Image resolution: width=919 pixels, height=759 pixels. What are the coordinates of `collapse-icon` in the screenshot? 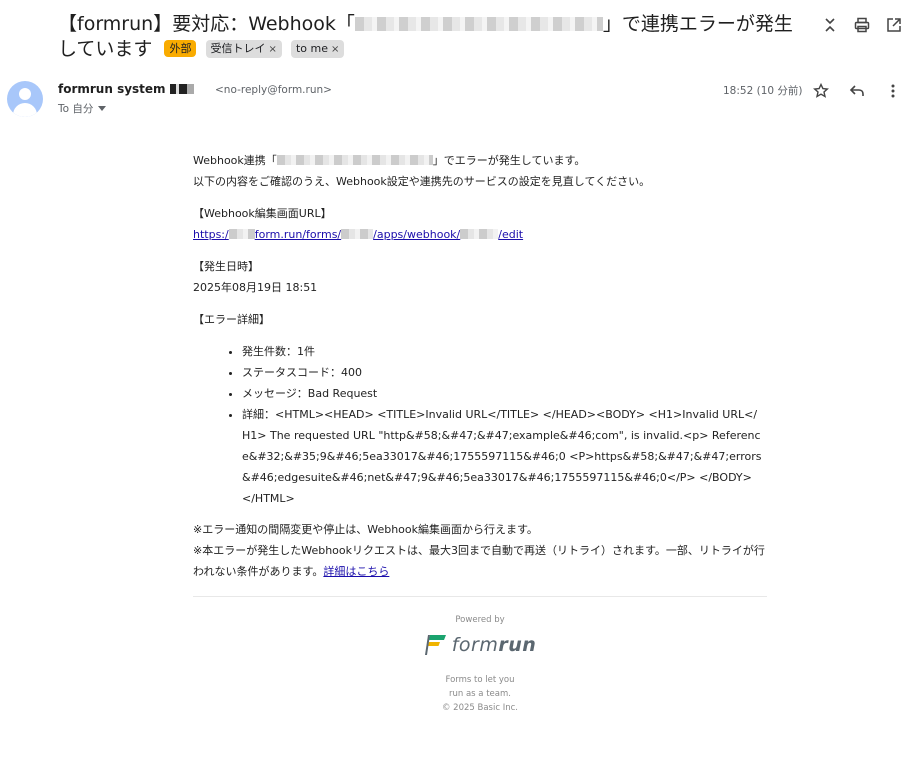 It's located at (830, 25).